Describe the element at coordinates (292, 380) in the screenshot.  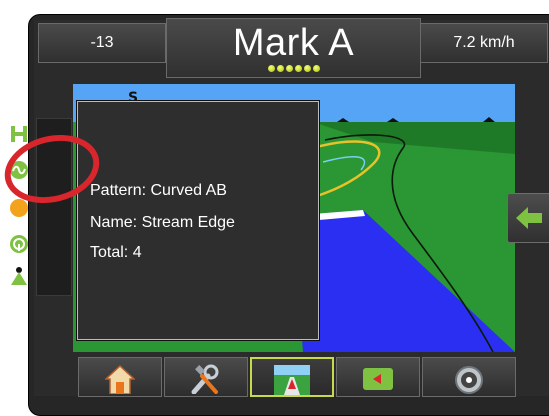
I see `guidance-view-icon` at that location.